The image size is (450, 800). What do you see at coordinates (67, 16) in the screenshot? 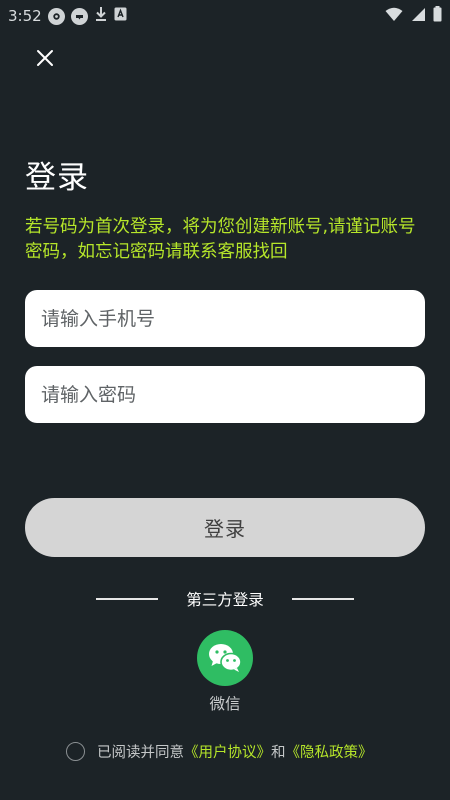
I see `status-left: 3:52` at bounding box center [67, 16].